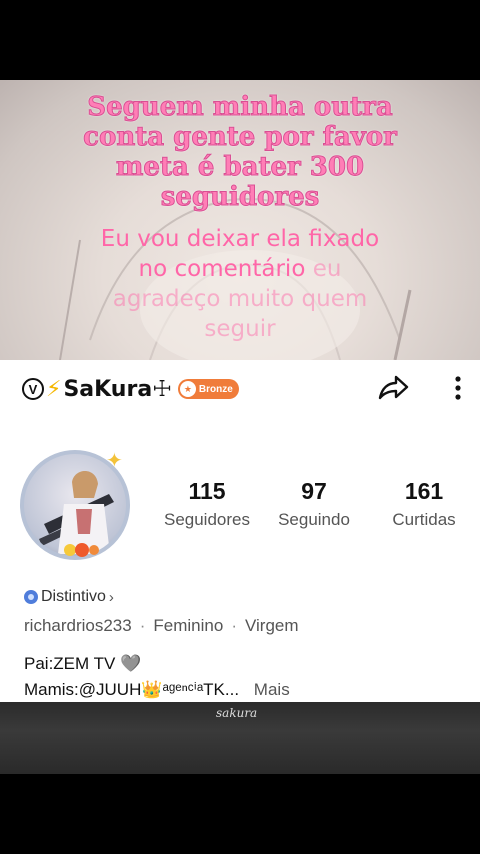  Describe the element at coordinates (237, 713) in the screenshot. I see `signature-text: sakura` at that location.